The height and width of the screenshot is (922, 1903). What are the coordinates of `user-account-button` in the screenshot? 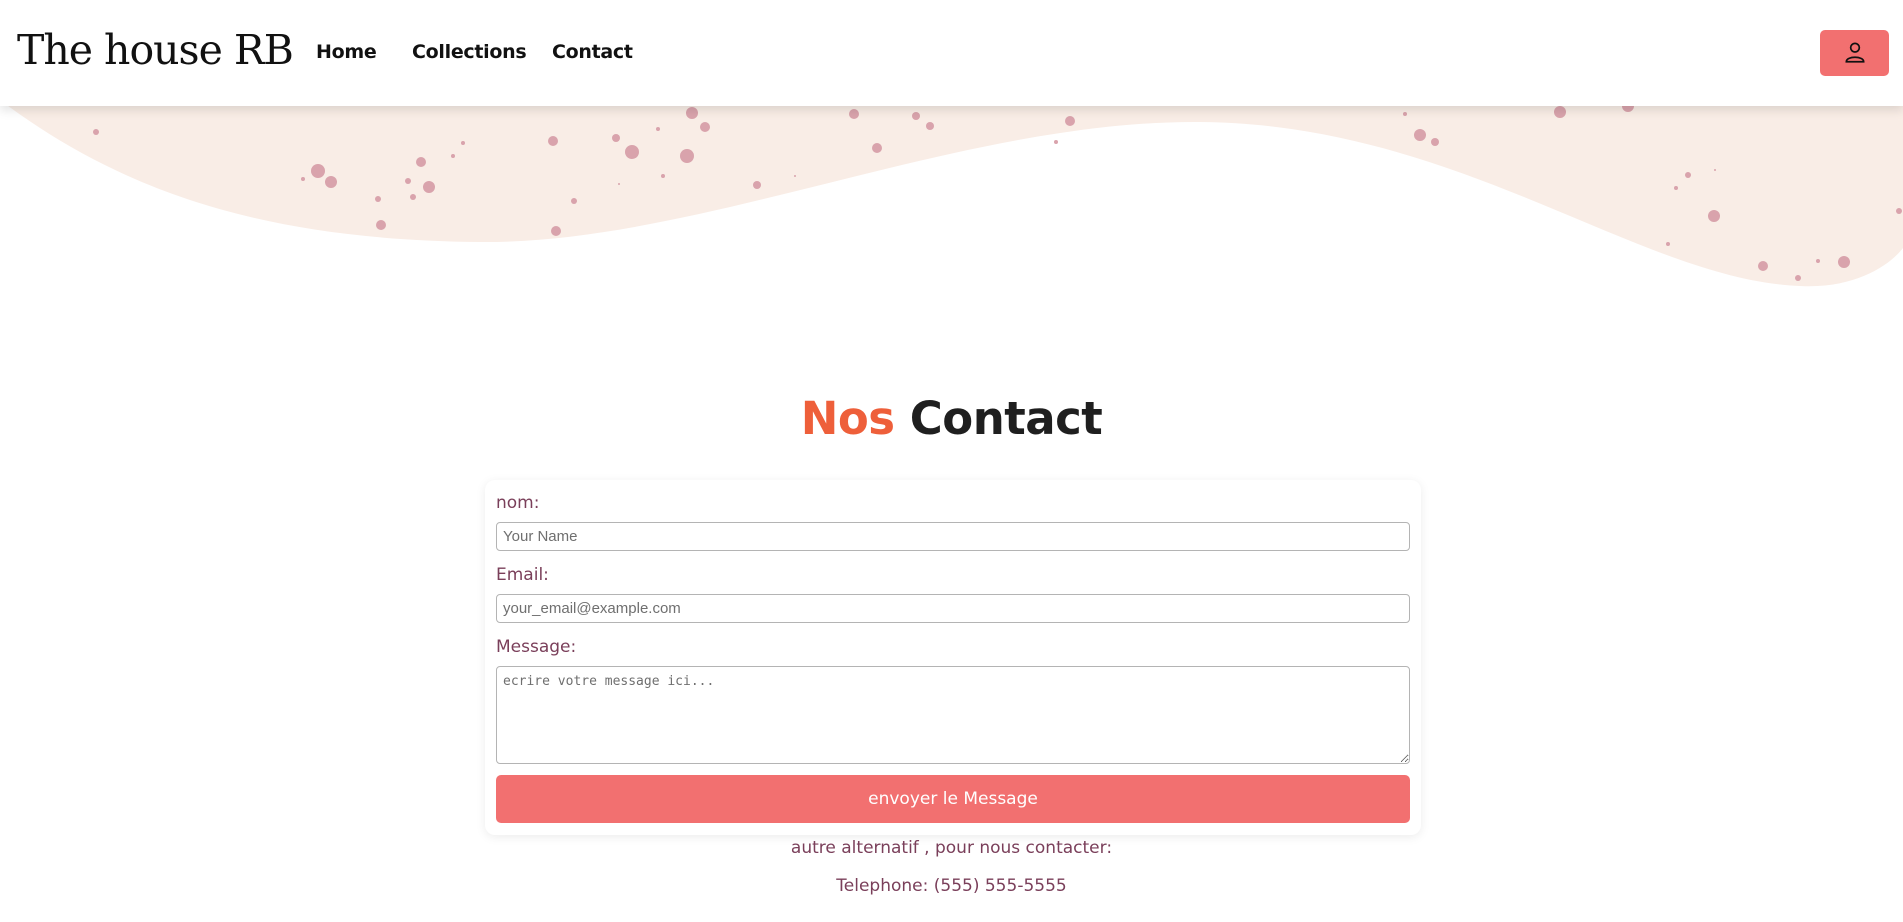 It's located at (1854, 53).